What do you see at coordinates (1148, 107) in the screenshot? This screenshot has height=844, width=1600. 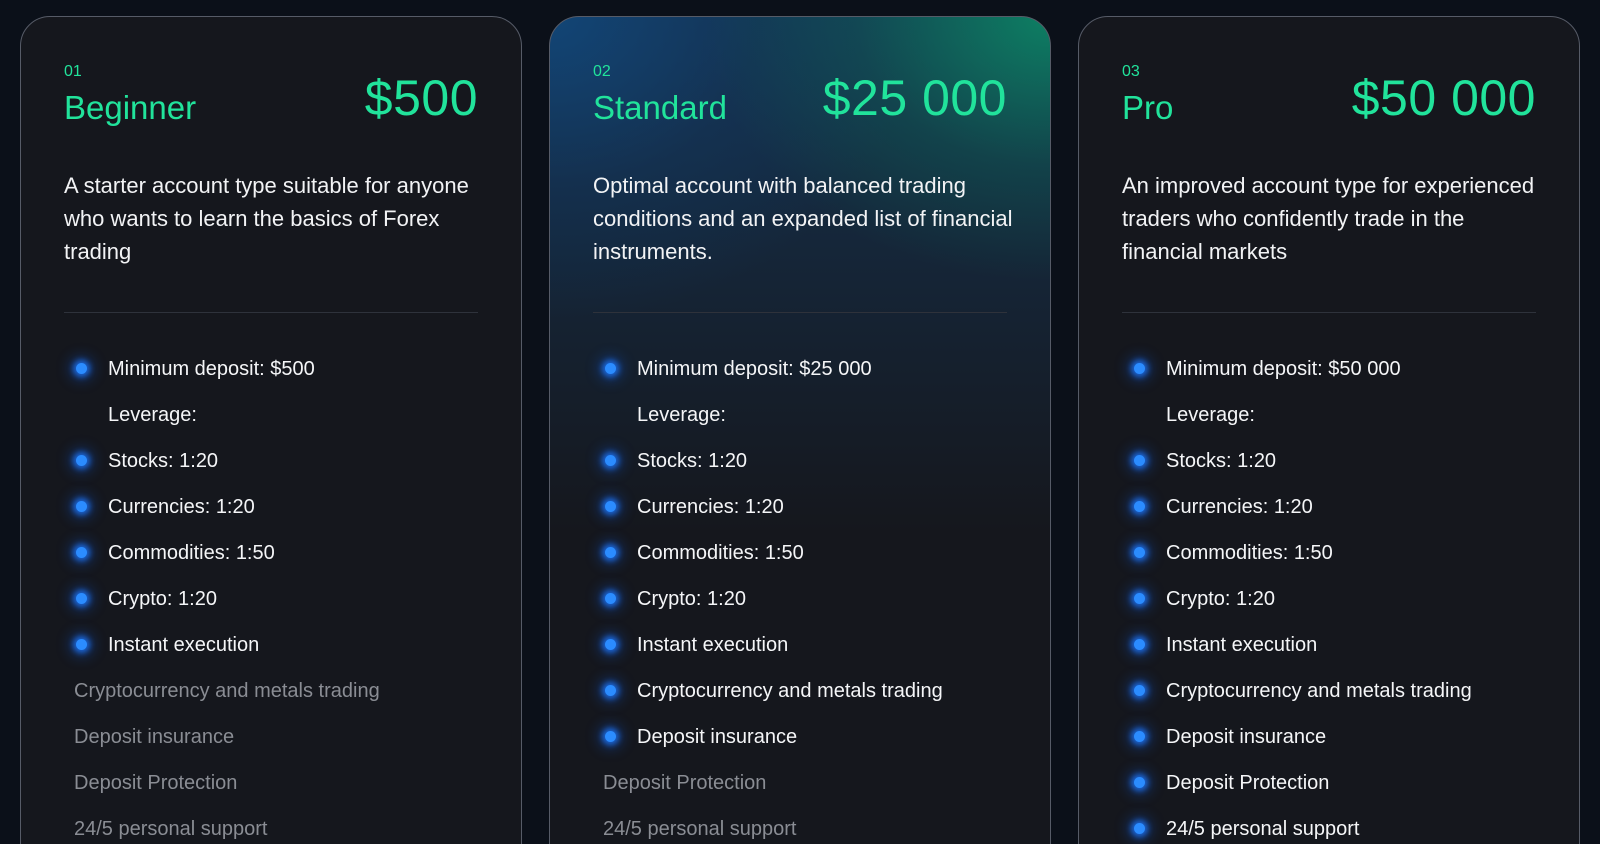 I see `plan-name: Pro` at bounding box center [1148, 107].